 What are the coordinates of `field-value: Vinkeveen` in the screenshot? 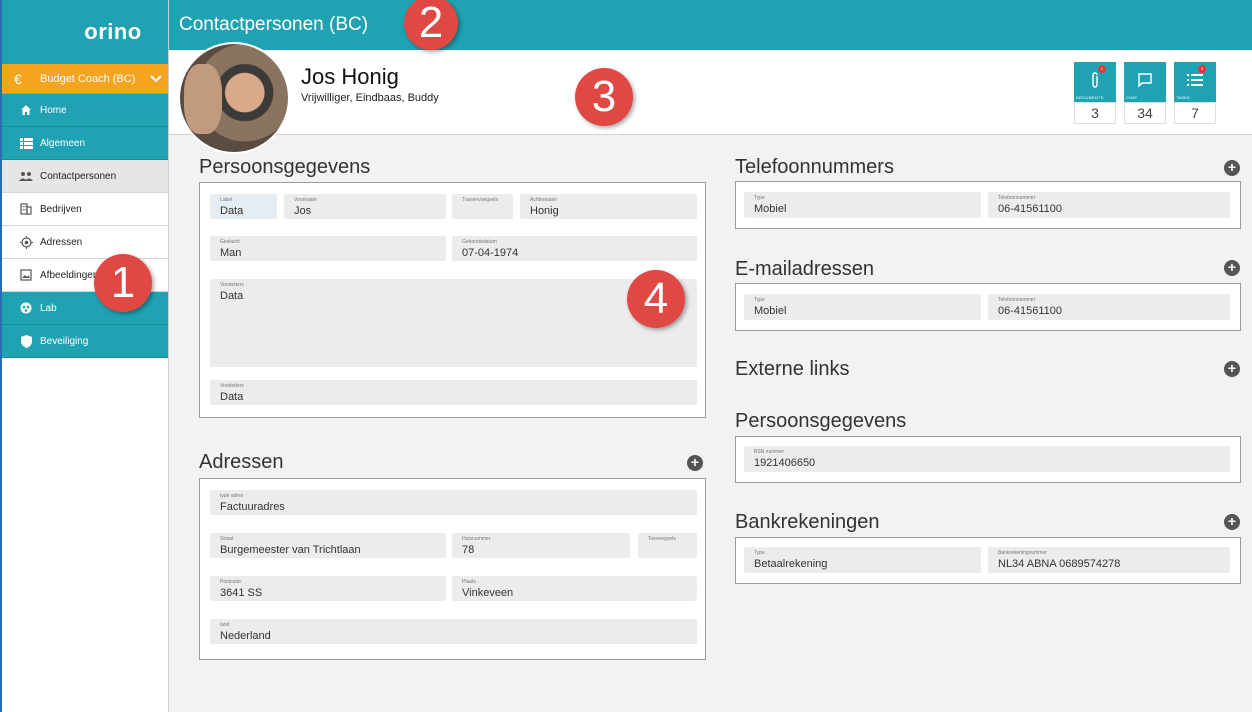 It's located at (488, 593).